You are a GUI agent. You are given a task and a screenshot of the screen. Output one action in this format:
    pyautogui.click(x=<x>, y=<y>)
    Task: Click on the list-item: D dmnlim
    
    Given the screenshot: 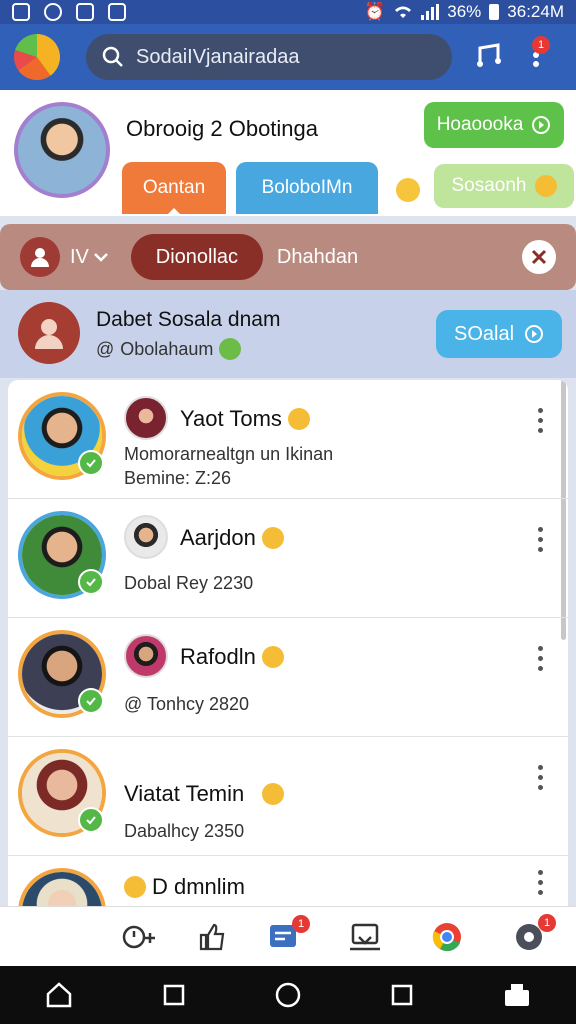 What is the action you would take?
    pyautogui.click(x=288, y=881)
    